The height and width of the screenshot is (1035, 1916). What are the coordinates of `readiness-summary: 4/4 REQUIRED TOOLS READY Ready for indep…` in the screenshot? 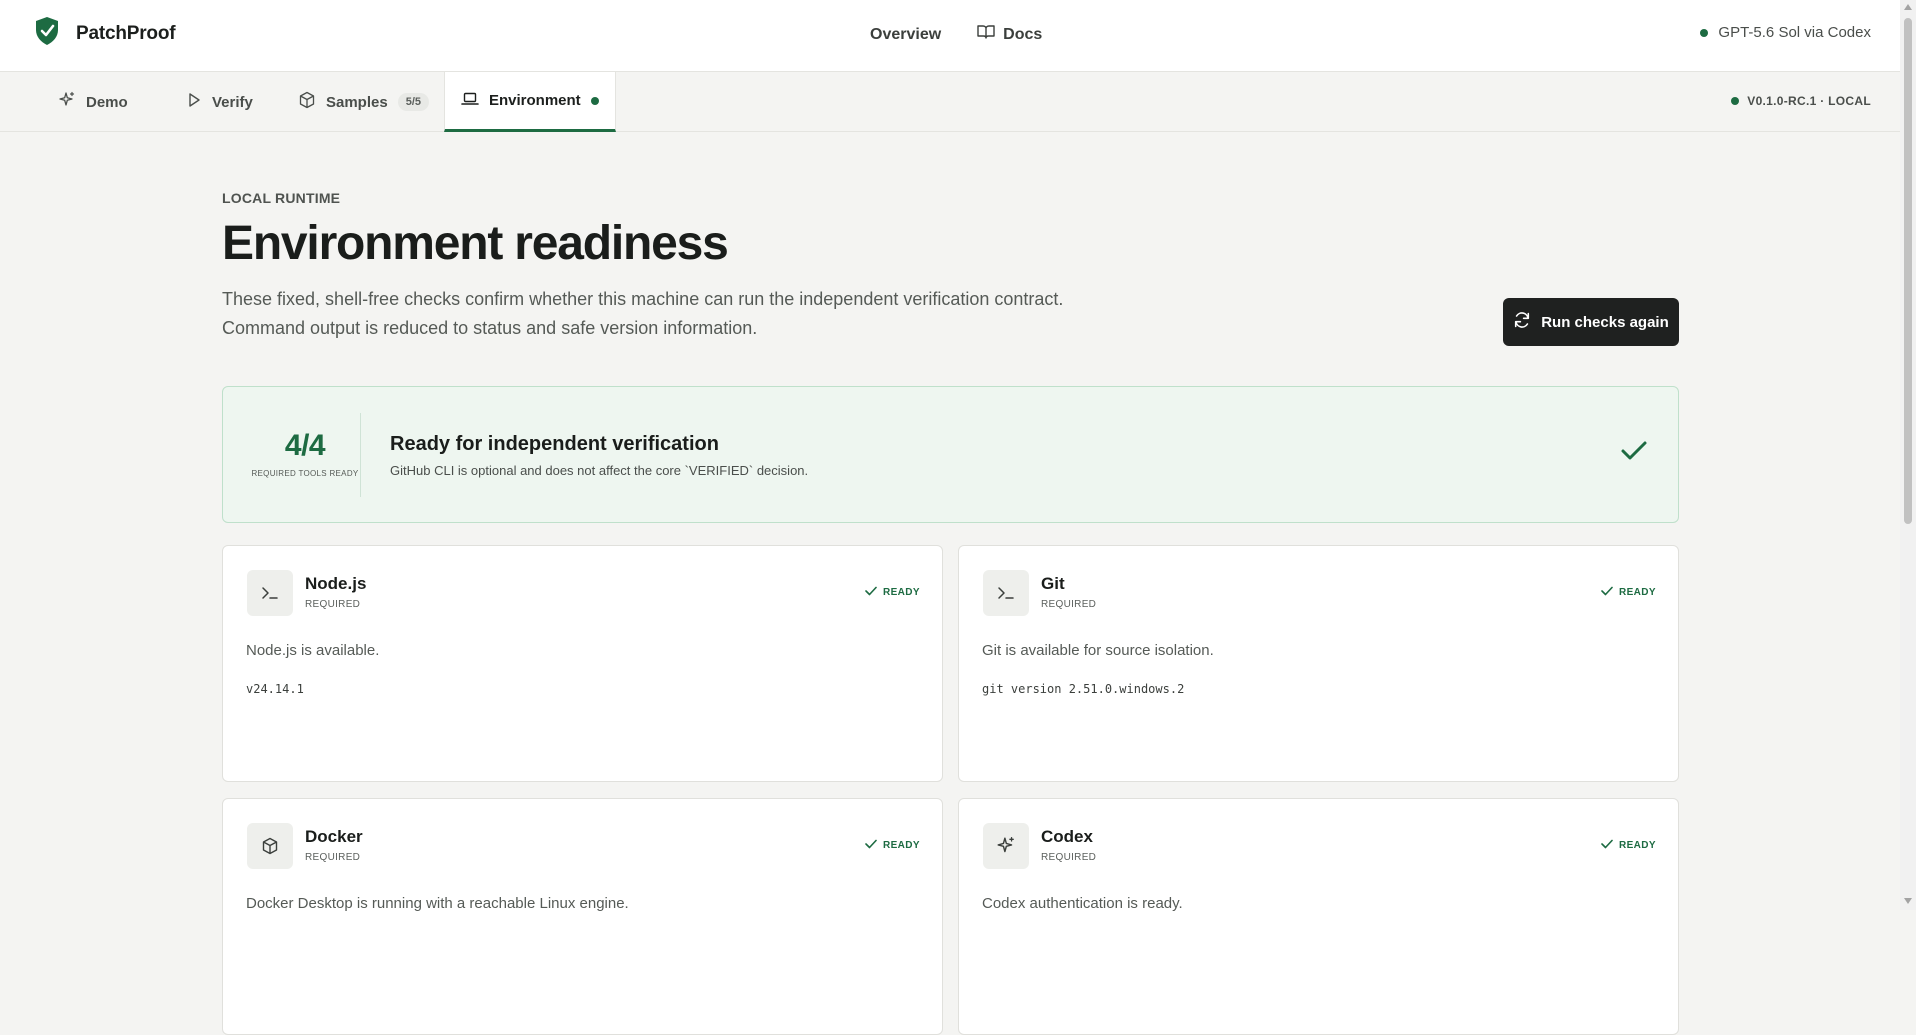 It's located at (950, 454).